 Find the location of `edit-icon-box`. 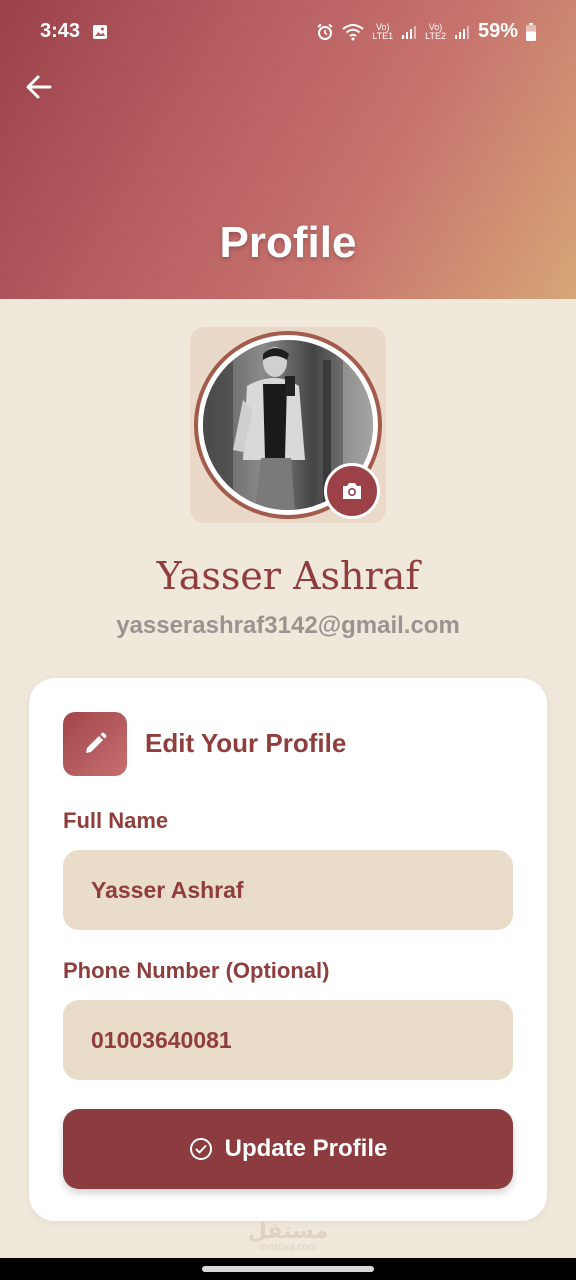

edit-icon-box is located at coordinates (95, 744).